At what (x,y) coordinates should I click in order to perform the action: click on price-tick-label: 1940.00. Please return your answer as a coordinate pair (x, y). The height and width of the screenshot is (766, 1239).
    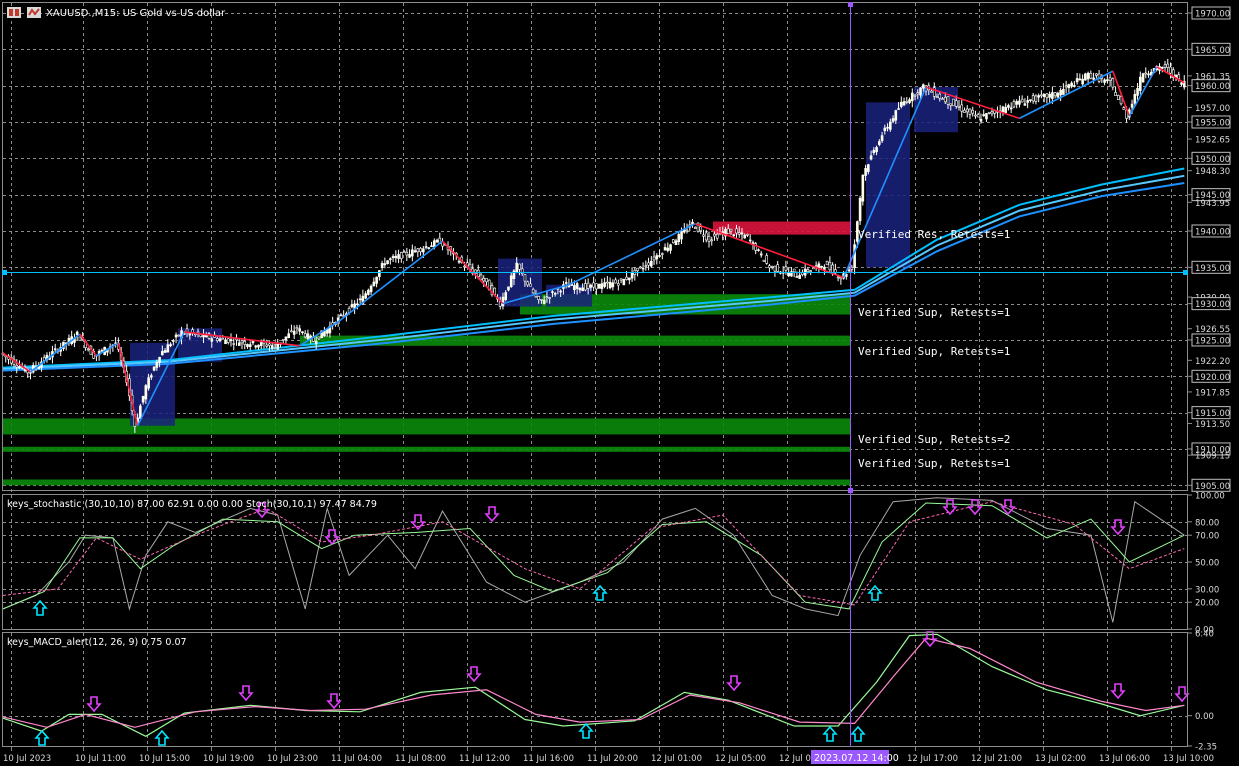
    Looking at the image, I should click on (1212, 232).